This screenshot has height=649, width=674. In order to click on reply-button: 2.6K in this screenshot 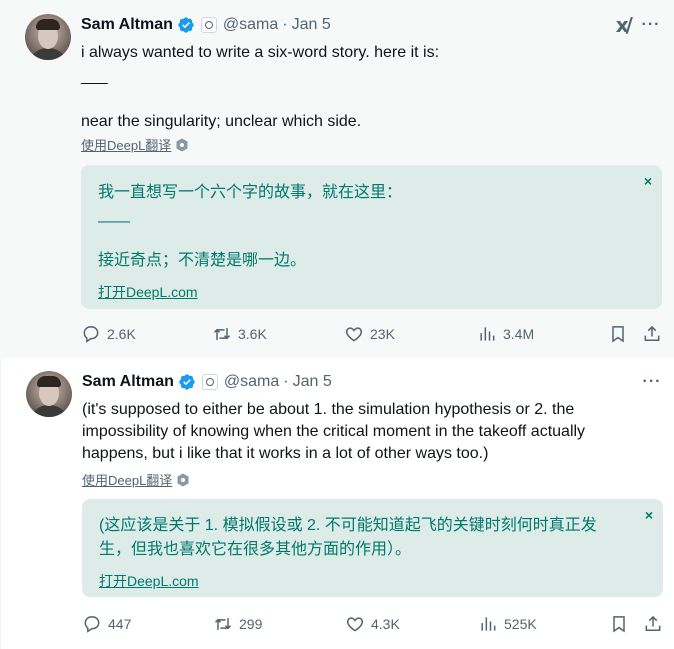, I will do `click(108, 334)`.